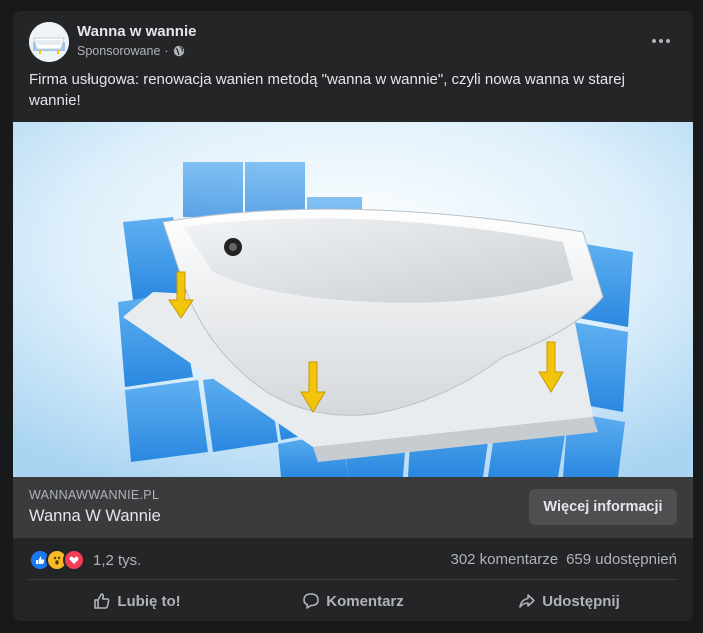  Describe the element at coordinates (563, 559) in the screenshot. I see `engagement-counts: 302 komentarze 659 udostępnień` at that location.